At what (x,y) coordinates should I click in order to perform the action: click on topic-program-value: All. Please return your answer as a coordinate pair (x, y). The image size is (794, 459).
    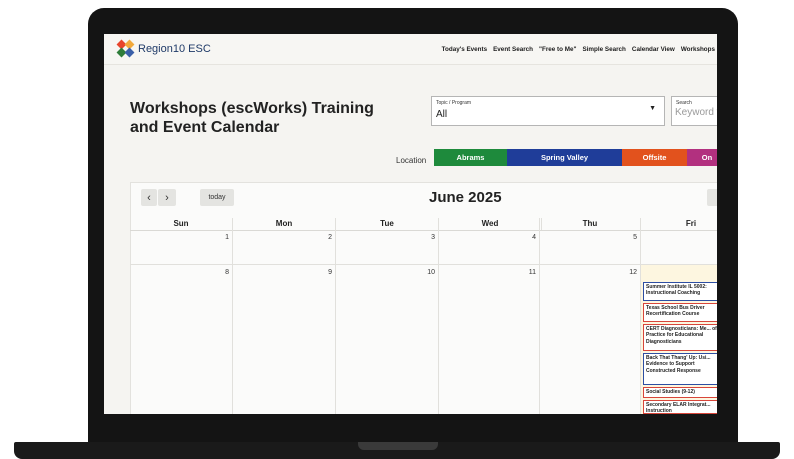
    Looking at the image, I should click on (442, 114).